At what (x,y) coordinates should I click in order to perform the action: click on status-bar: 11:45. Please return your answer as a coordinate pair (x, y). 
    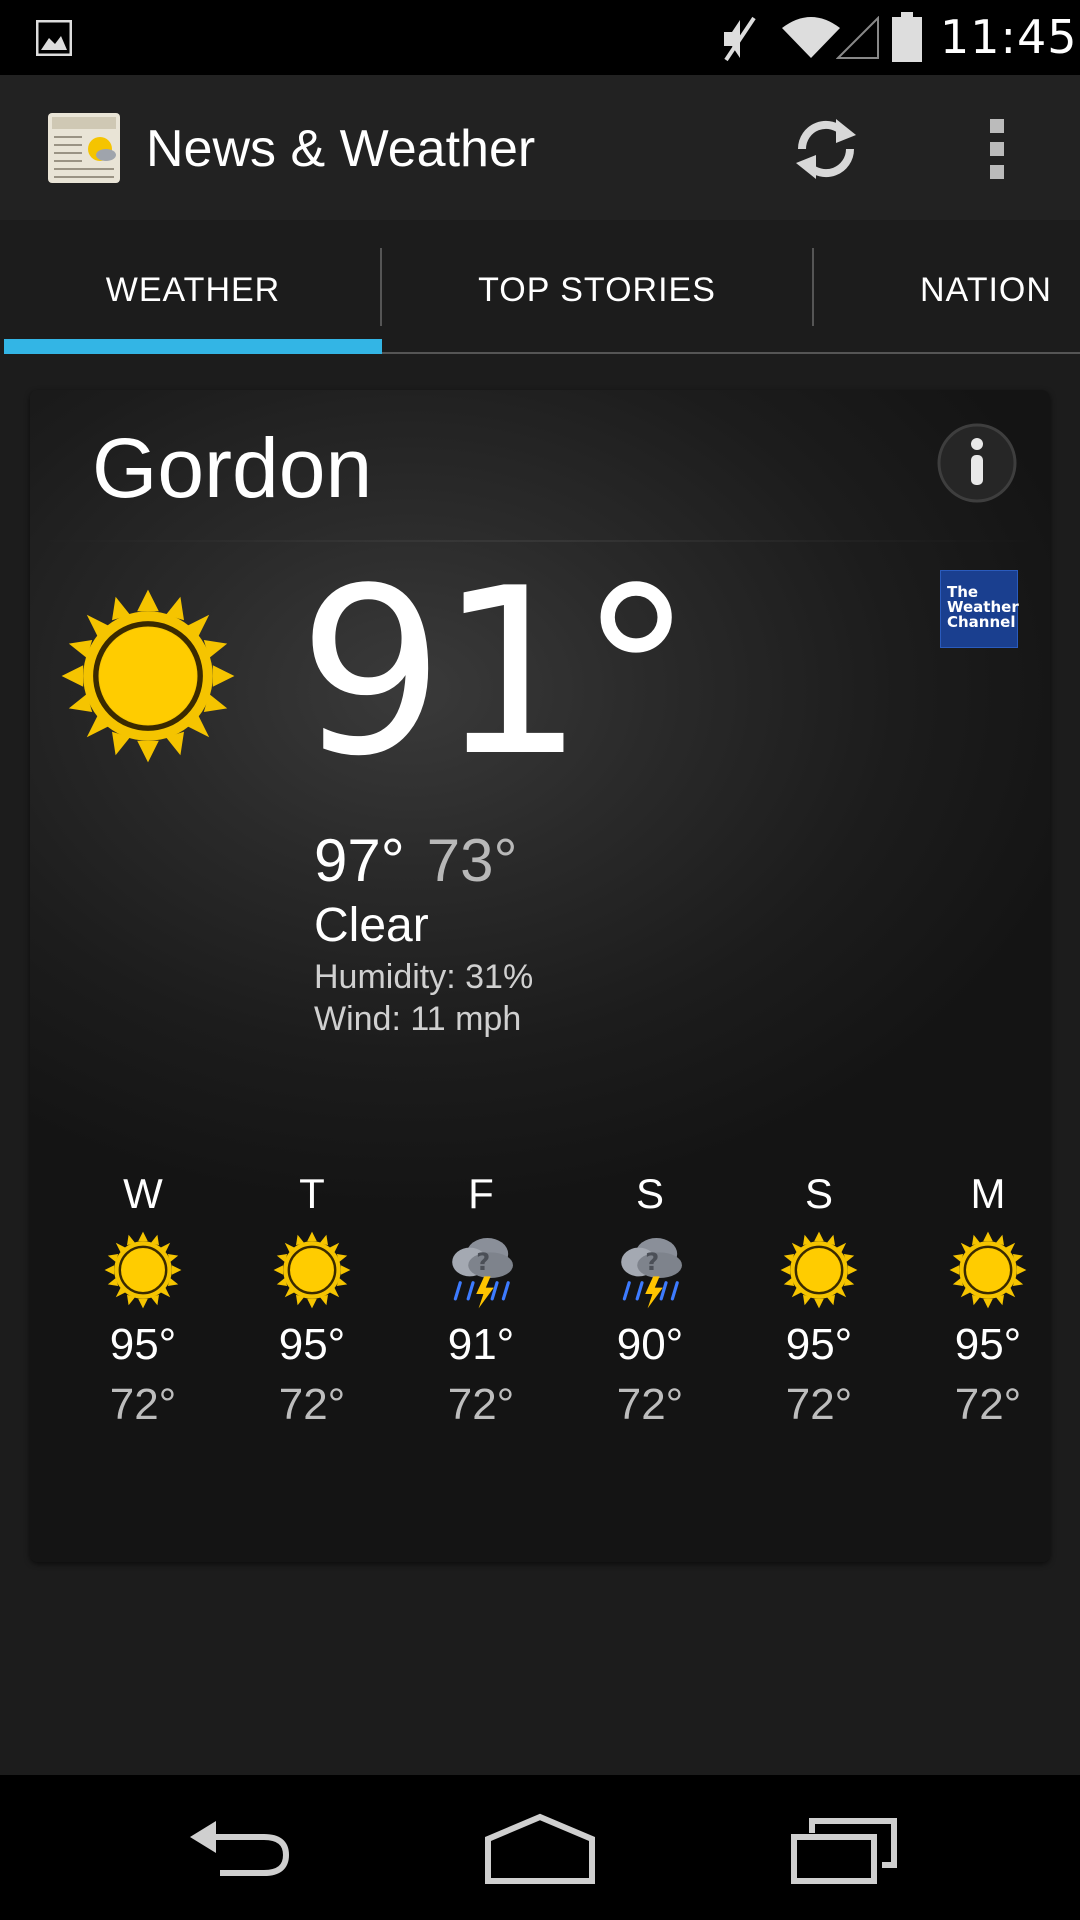
    Looking at the image, I should click on (540, 37).